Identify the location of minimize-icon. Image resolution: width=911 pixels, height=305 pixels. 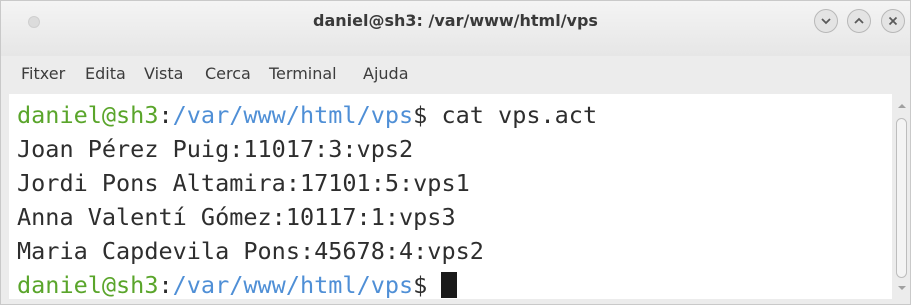
(826, 21).